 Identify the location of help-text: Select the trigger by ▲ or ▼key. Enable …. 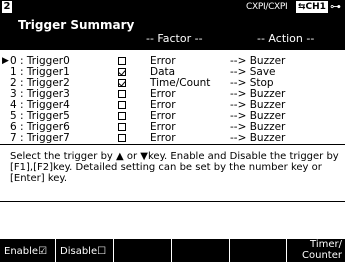
(174, 167).